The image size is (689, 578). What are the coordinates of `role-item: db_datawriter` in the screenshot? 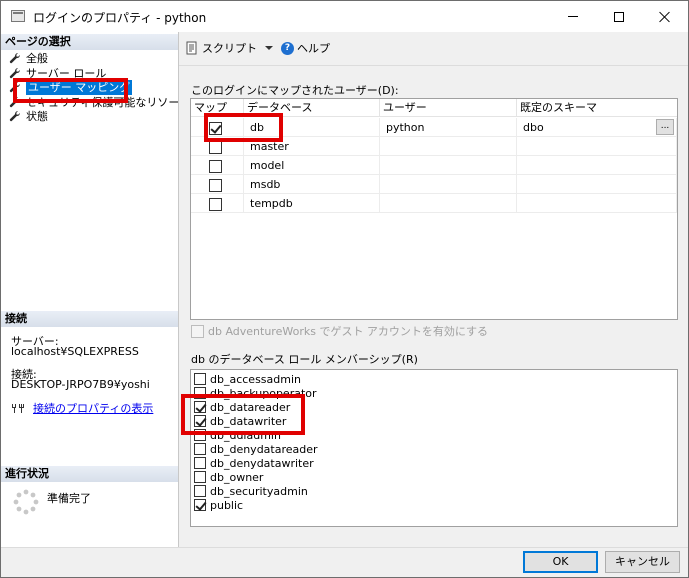 It's located at (240, 421).